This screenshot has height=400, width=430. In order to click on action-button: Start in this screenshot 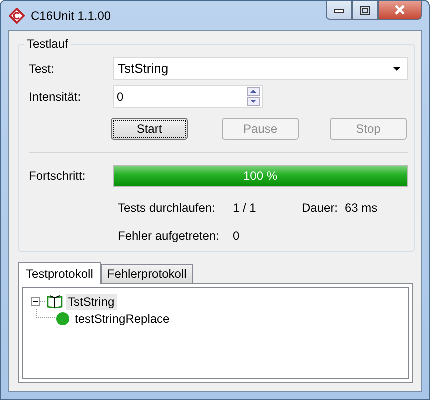, I will do `click(149, 129)`.